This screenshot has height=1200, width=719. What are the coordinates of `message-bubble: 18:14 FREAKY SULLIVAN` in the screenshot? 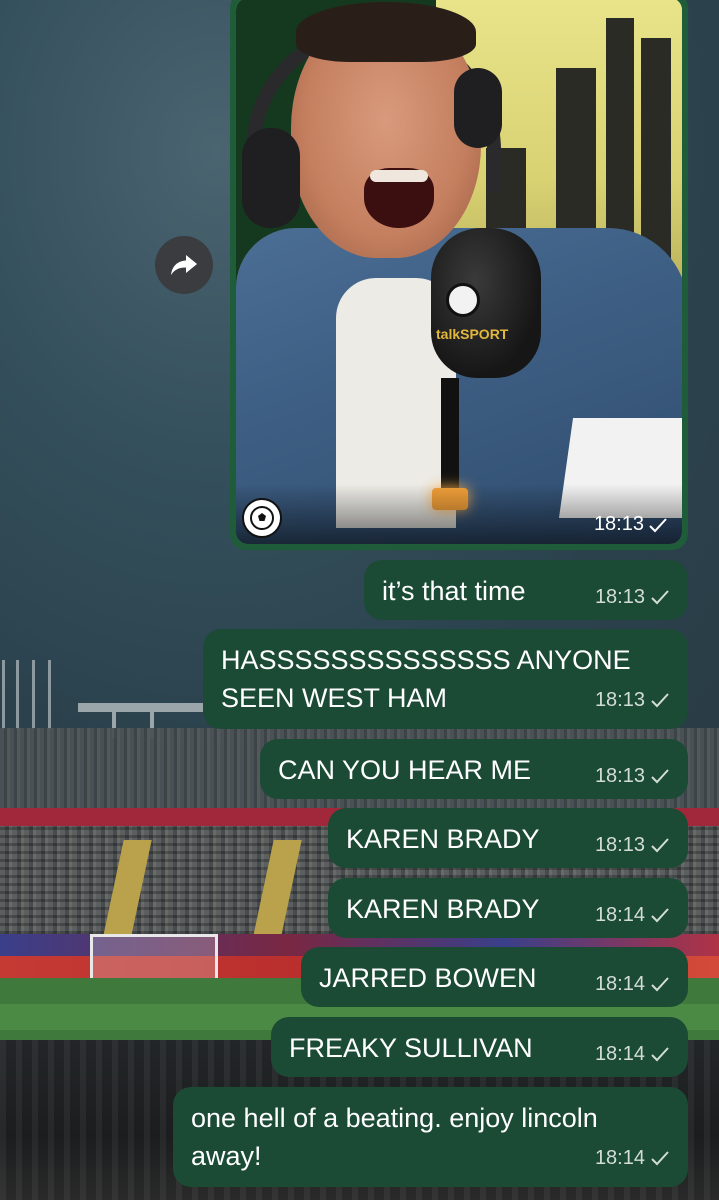 It's located at (479, 1047).